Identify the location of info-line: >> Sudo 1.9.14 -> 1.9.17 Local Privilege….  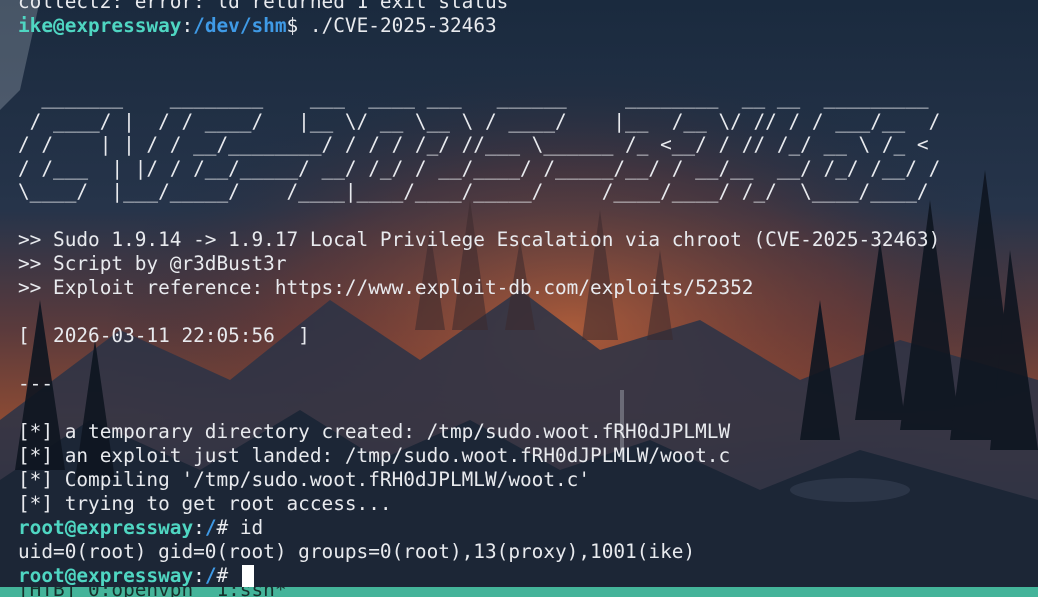
(479, 239).